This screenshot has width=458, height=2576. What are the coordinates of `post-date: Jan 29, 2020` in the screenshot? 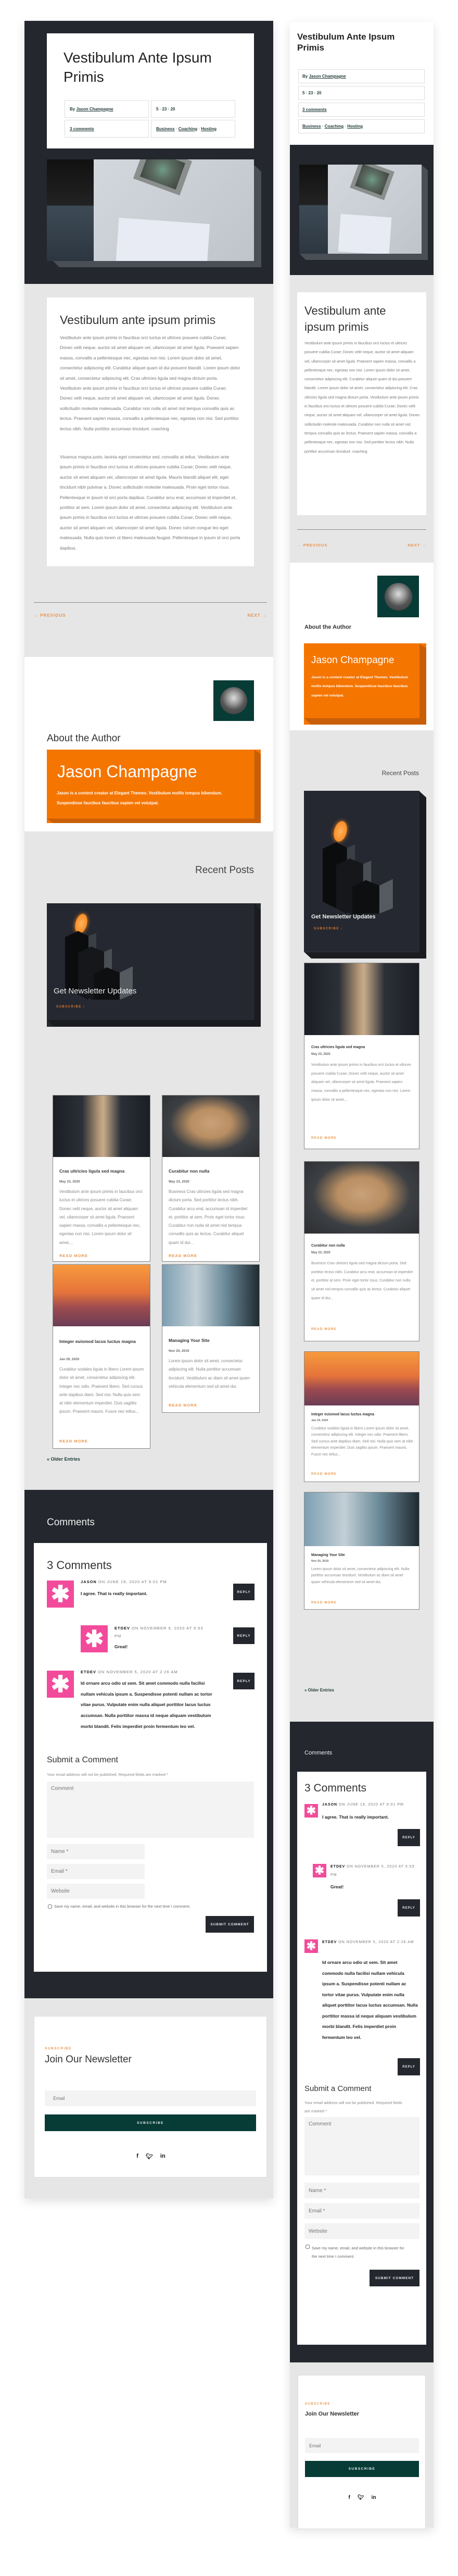 It's located at (69, 1359).